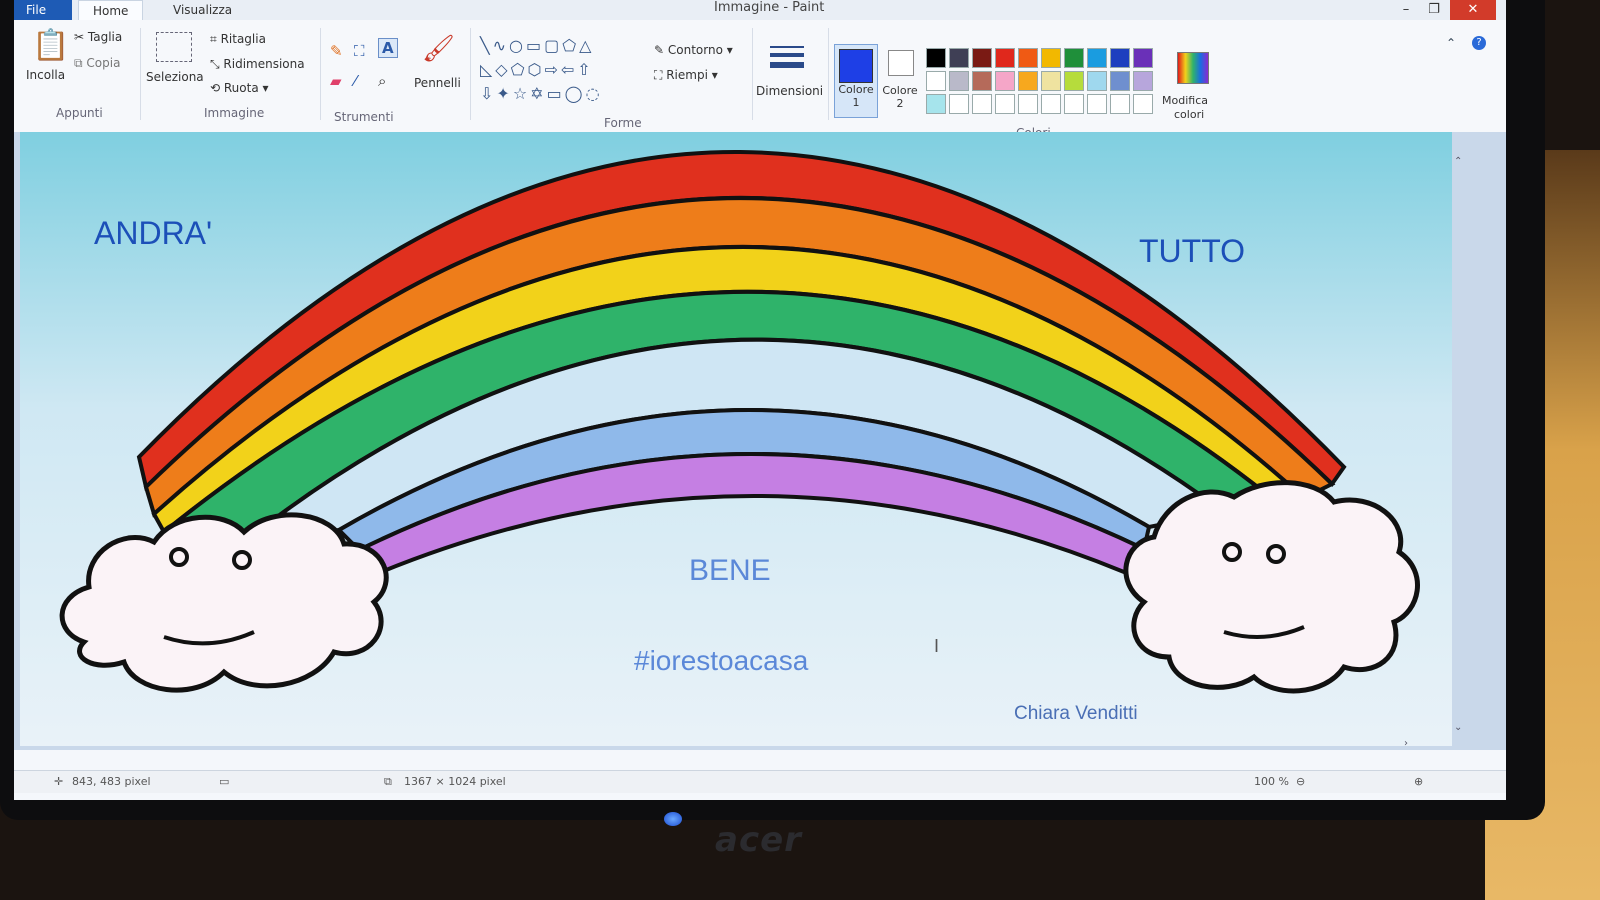 This screenshot has height=900, width=1600. What do you see at coordinates (1473, 10) in the screenshot?
I see `close-button: ✕` at bounding box center [1473, 10].